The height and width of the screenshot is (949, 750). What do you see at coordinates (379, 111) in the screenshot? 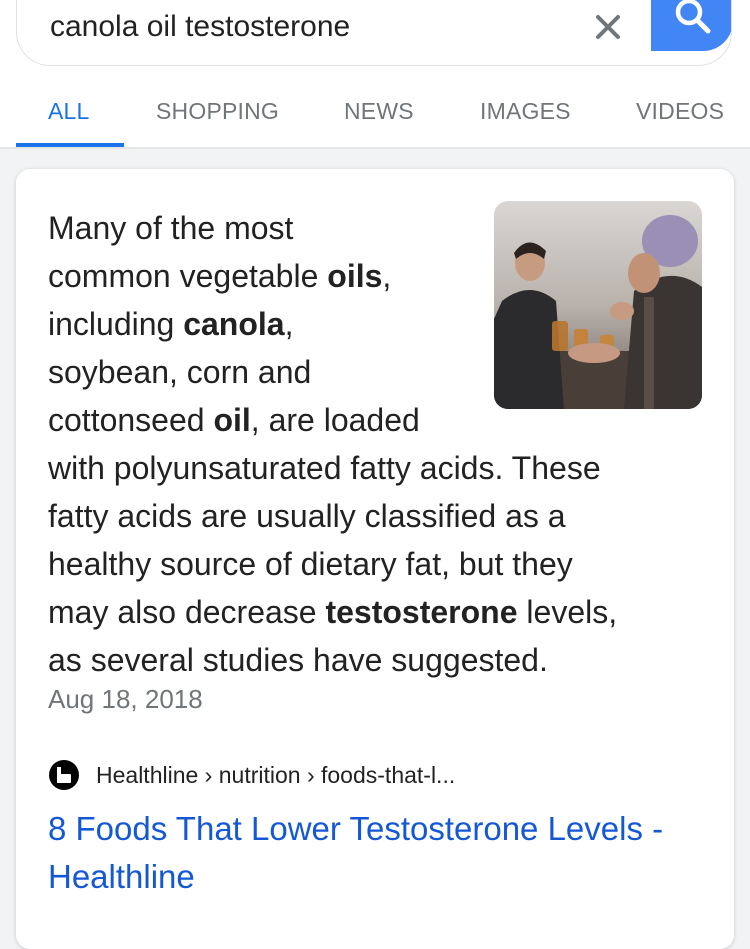
I see `tab-news: NEWS` at bounding box center [379, 111].